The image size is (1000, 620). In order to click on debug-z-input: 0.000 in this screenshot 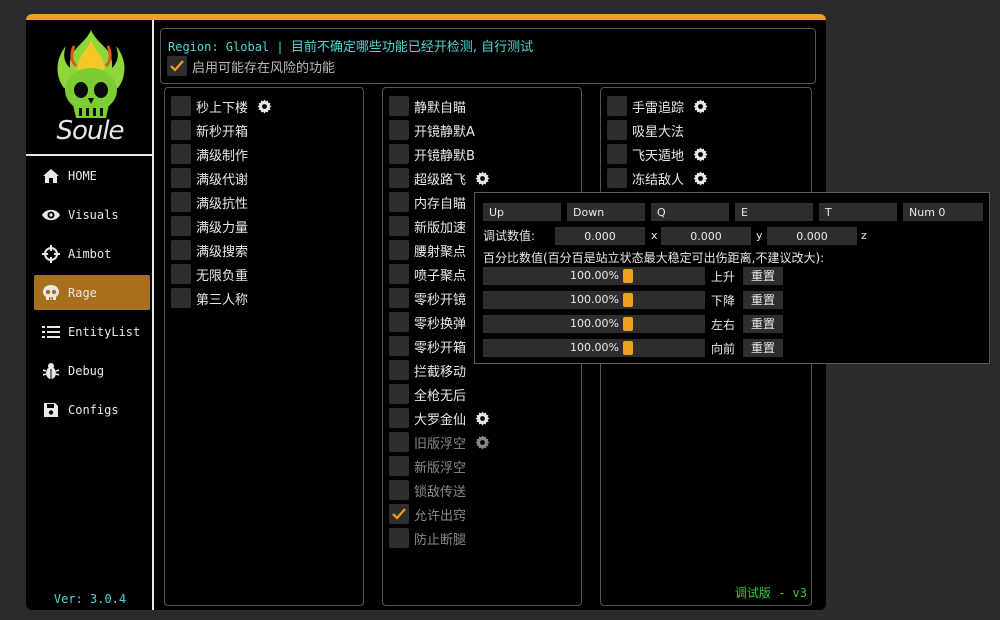, I will do `click(812, 236)`.